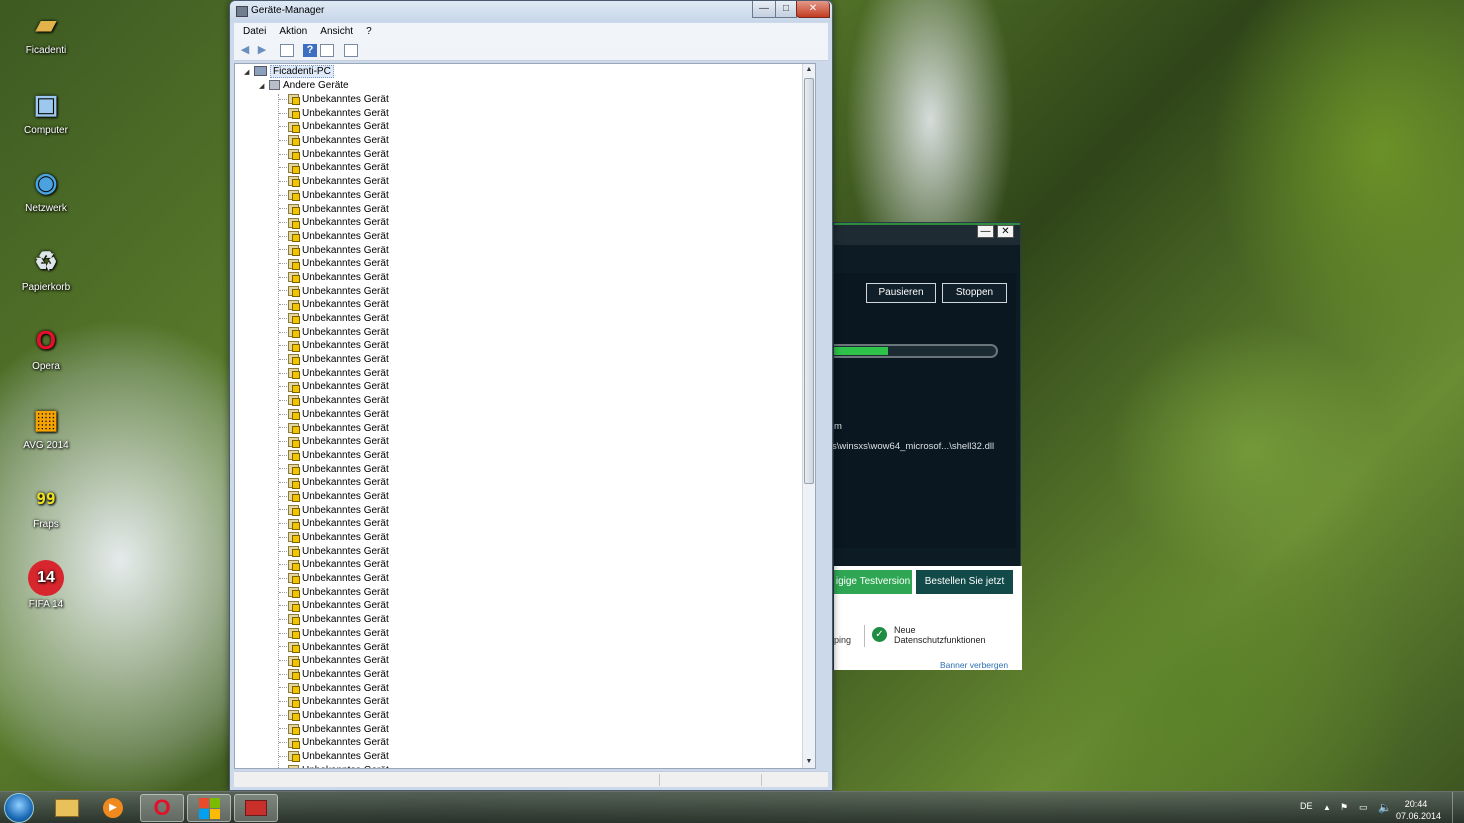  I want to click on desktop-icon-netzwerk: ◉ Netzwerk, so click(46, 189).